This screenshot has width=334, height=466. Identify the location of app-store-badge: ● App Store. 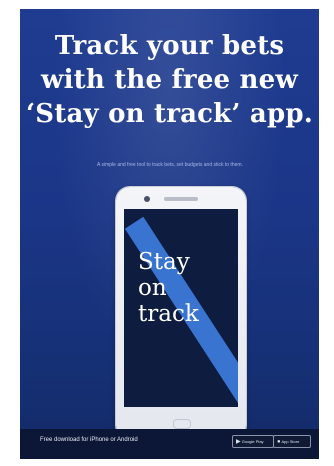
(292, 441).